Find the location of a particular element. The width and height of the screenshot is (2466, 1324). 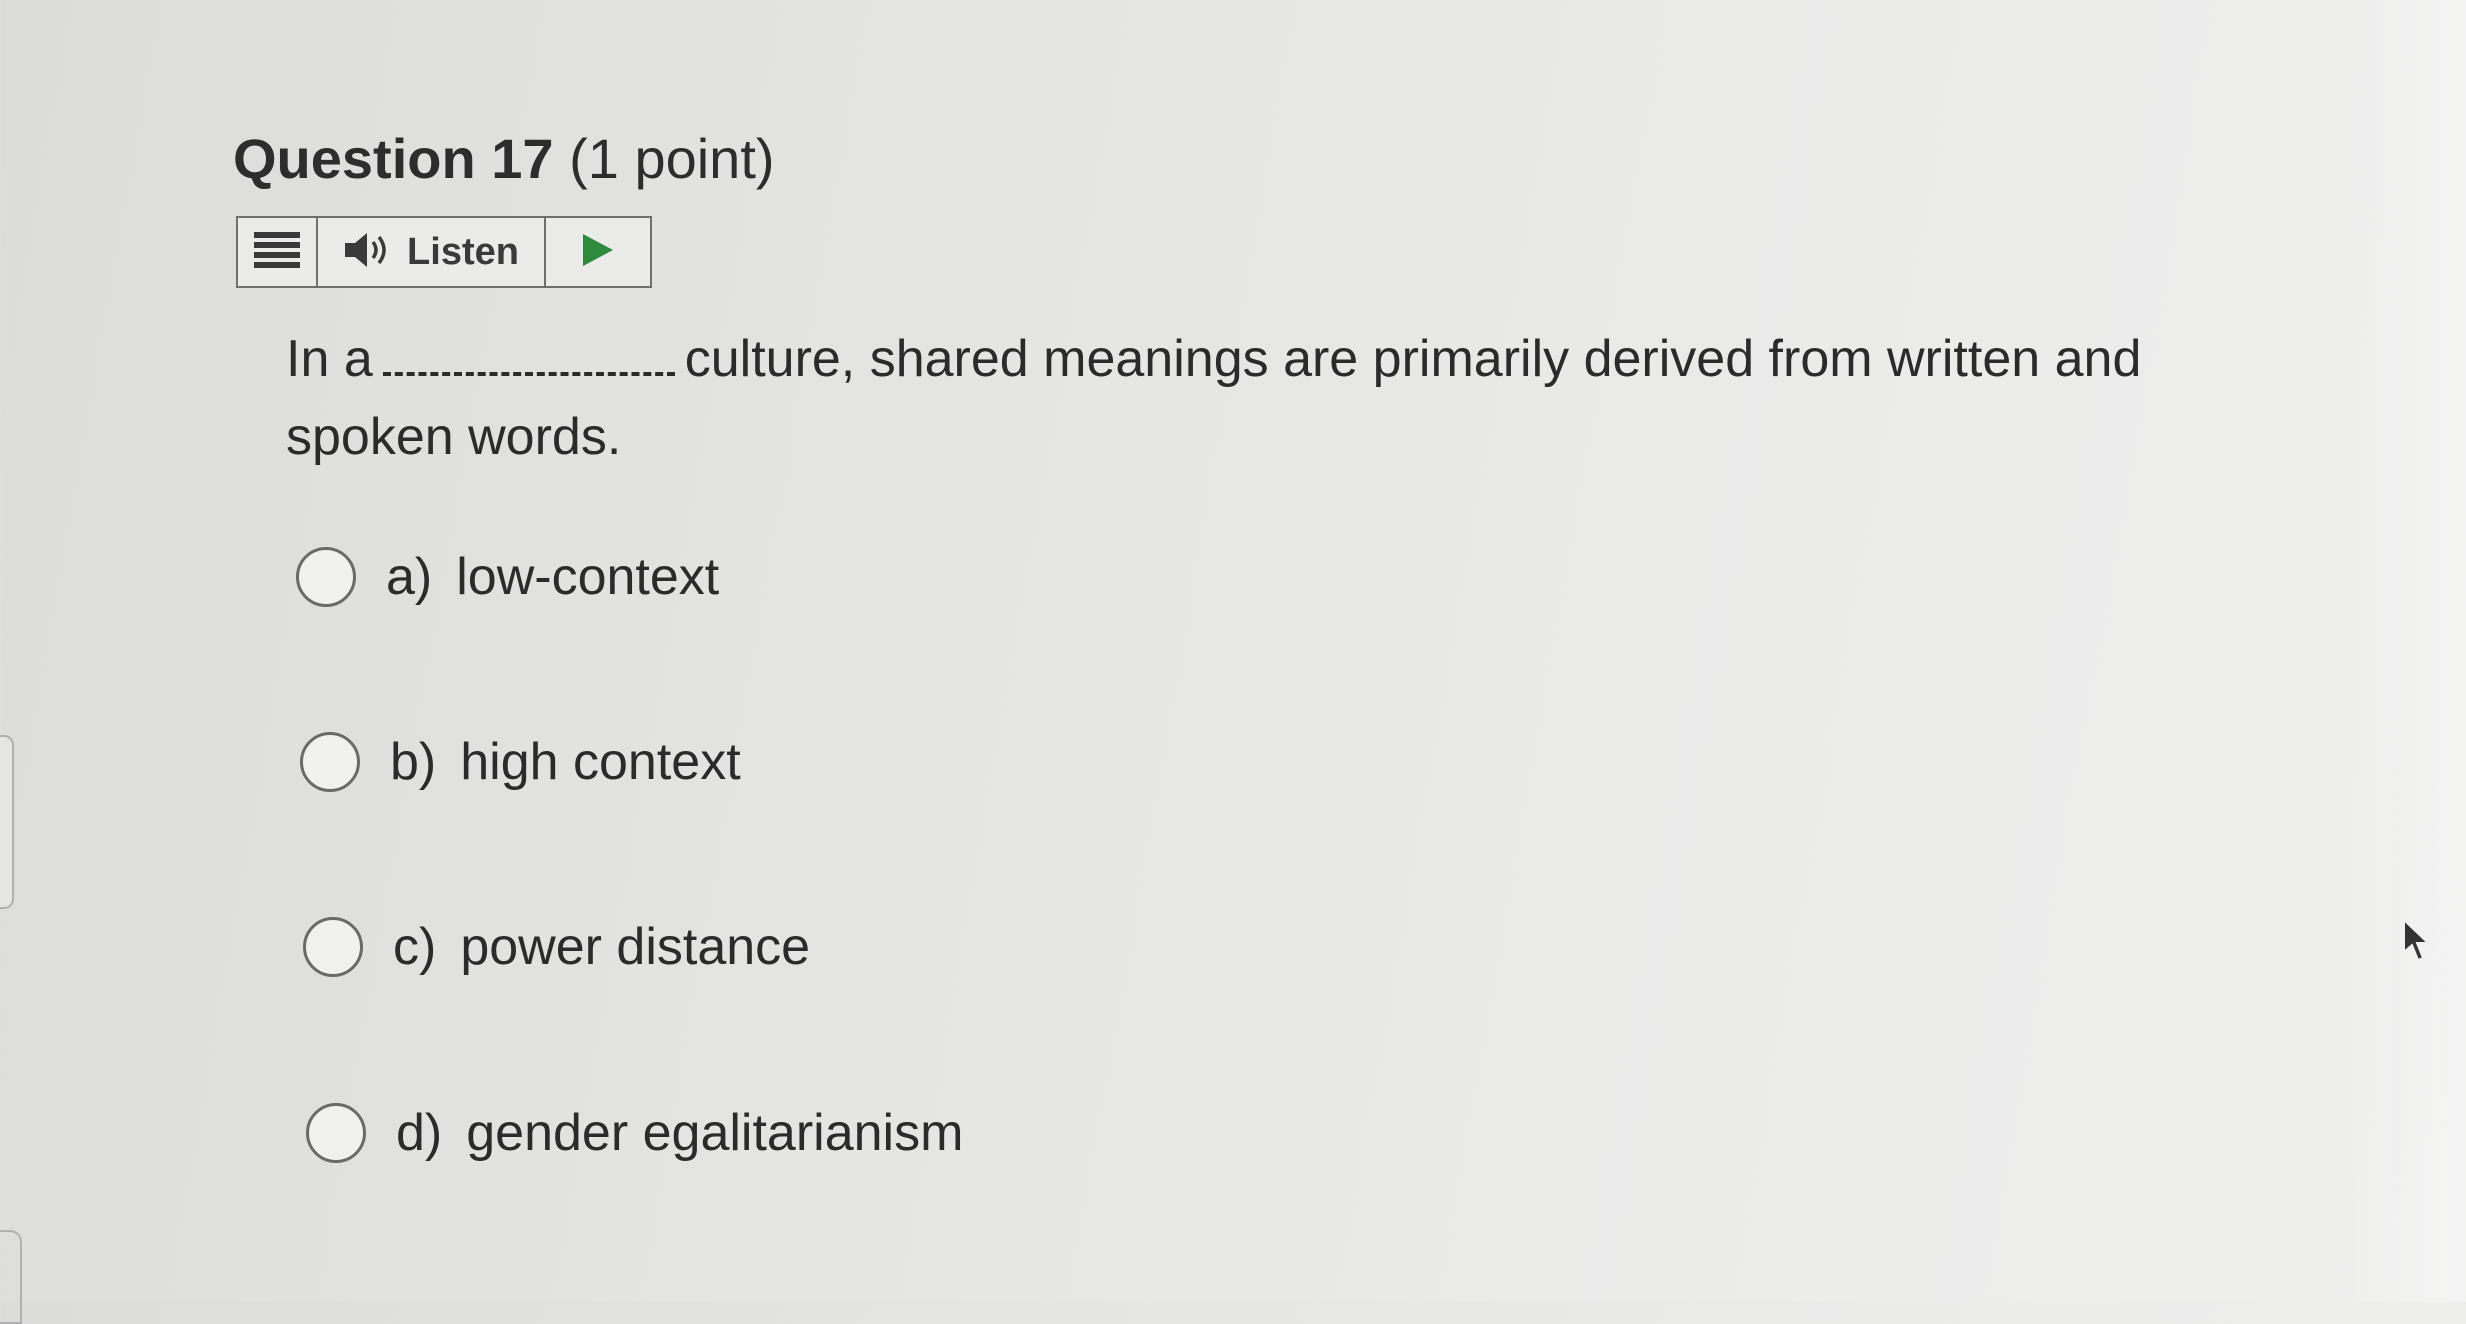

fill-in-blank is located at coordinates (528, 372).